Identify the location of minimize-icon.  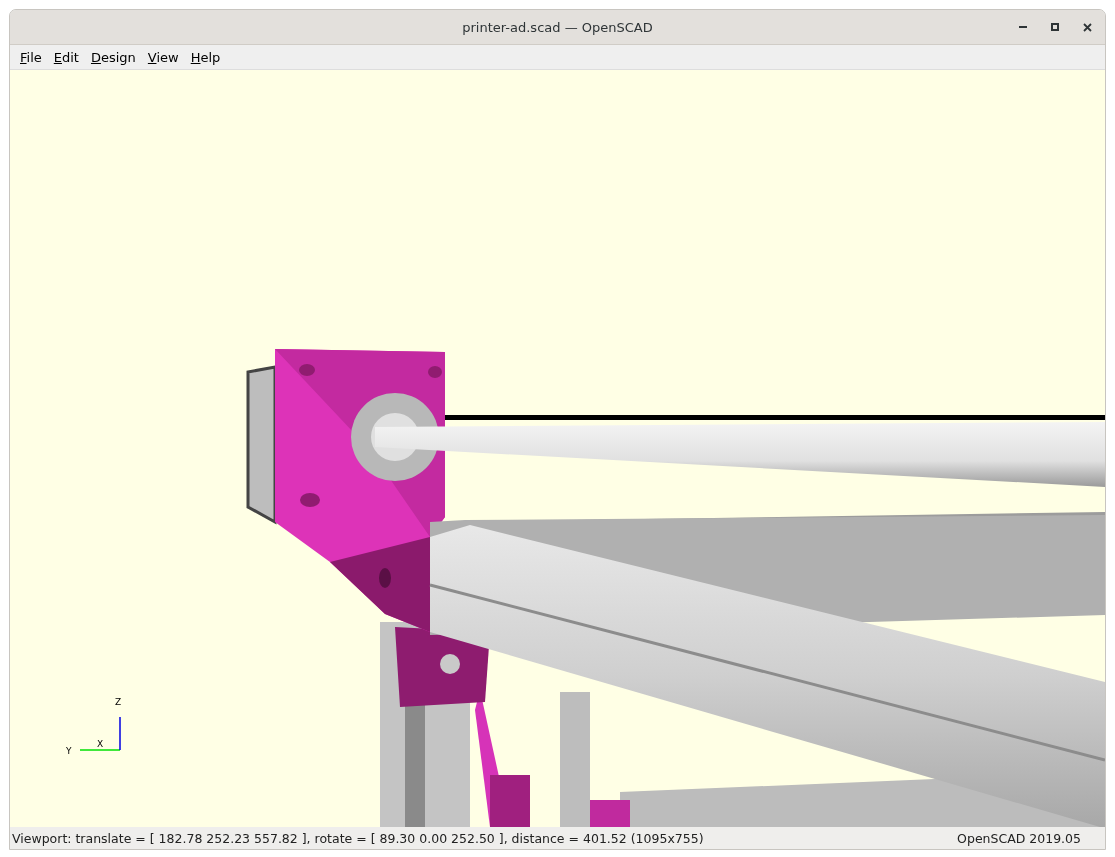
(1023, 27).